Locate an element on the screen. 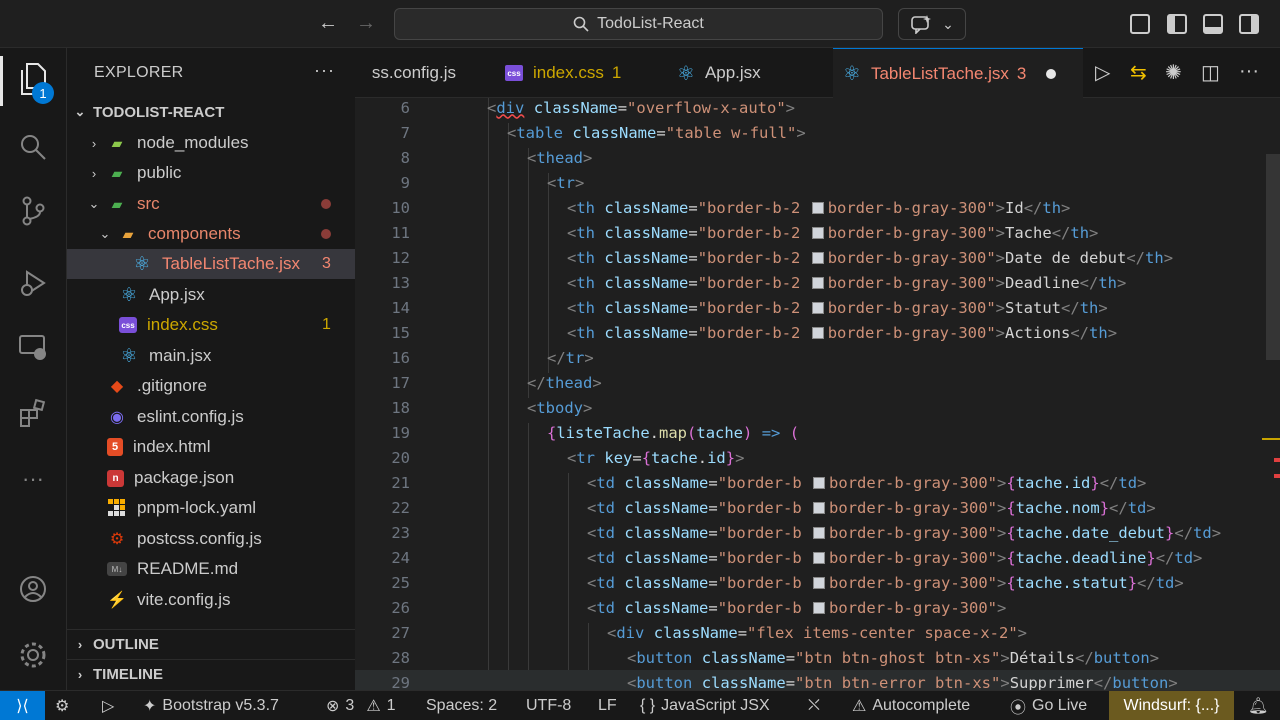 Image resolution: width=1280 pixels, height=720 pixels. autocomplete-status: ⚠ Autocomplete is located at coordinates (911, 705).